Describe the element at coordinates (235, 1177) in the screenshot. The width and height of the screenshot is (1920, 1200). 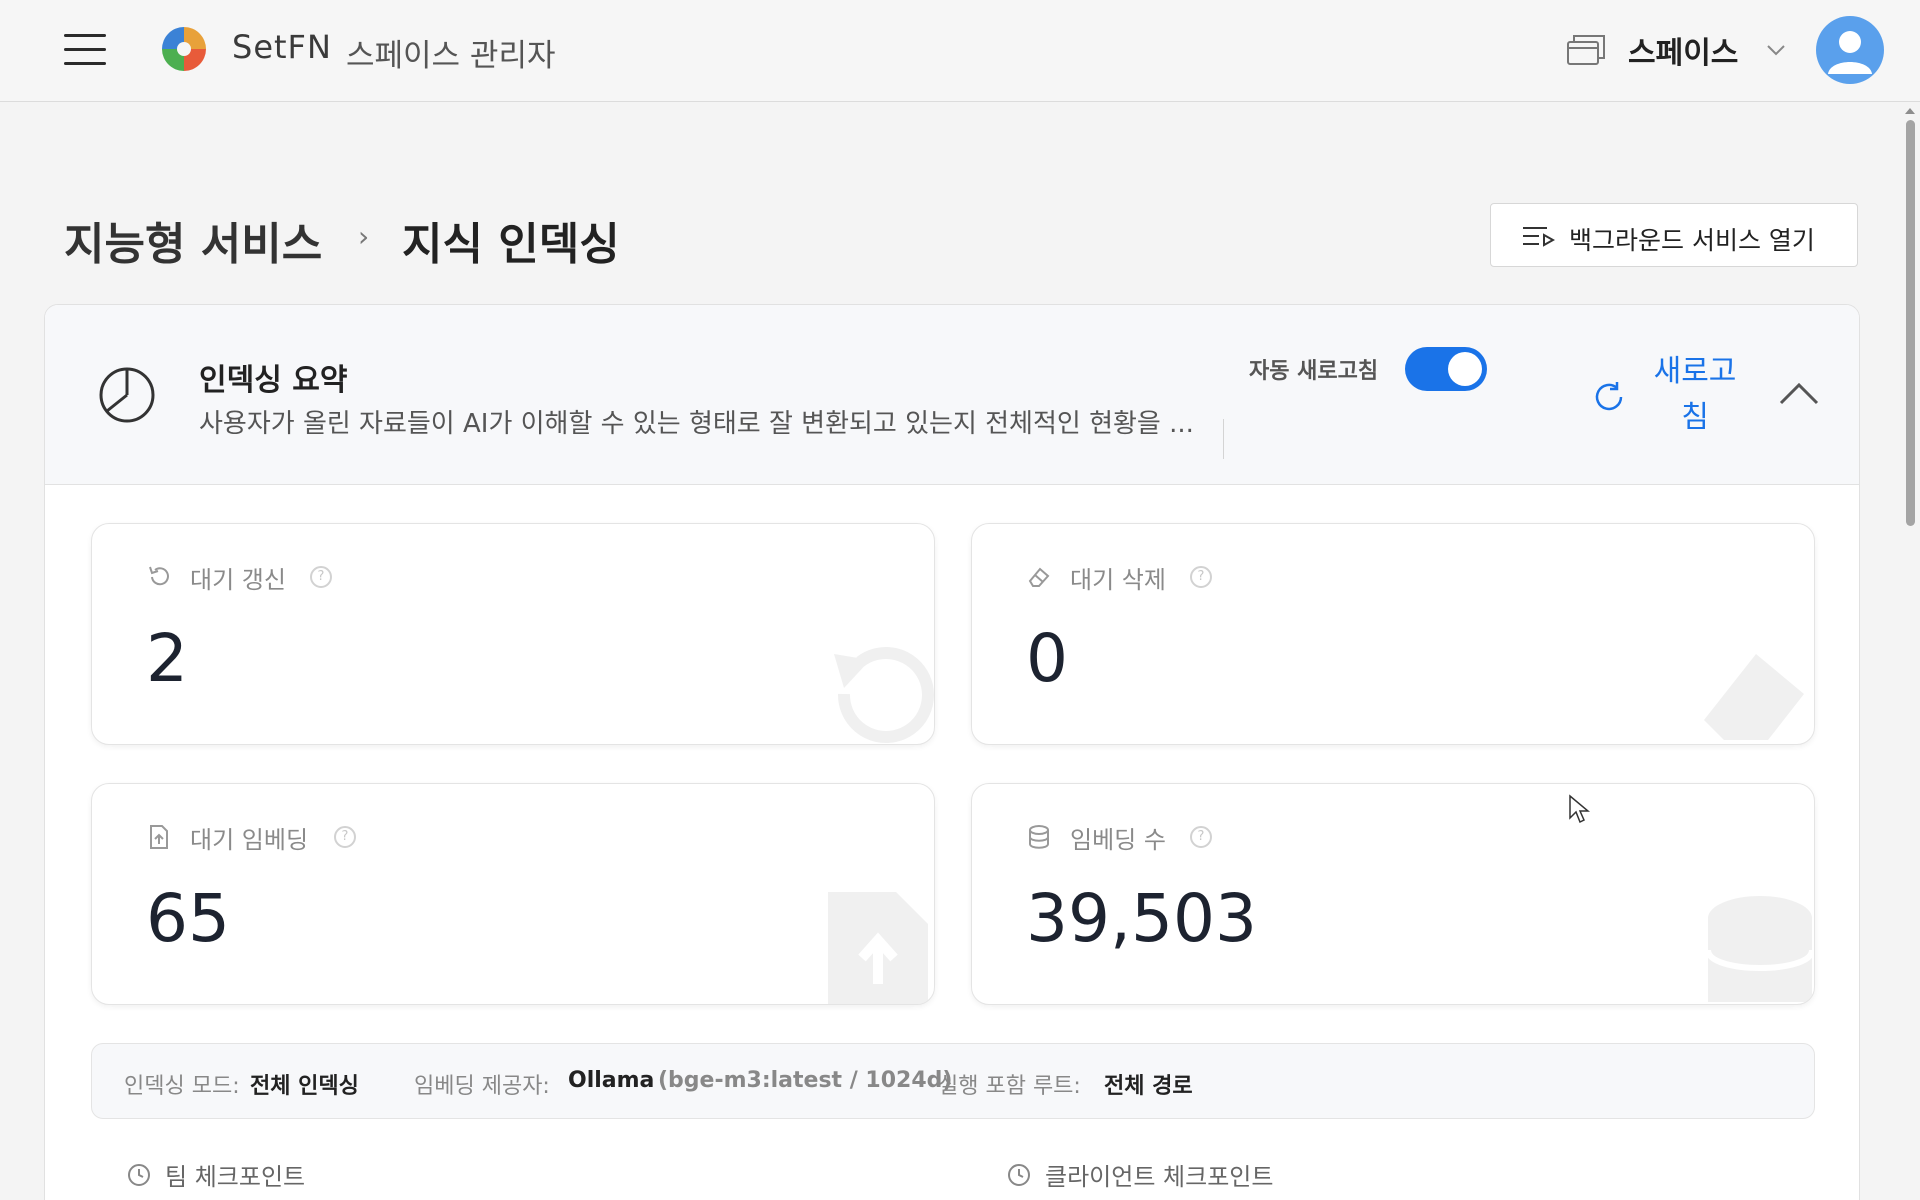
I see `team-checkpoint-title: 팀 체크포인트` at that location.